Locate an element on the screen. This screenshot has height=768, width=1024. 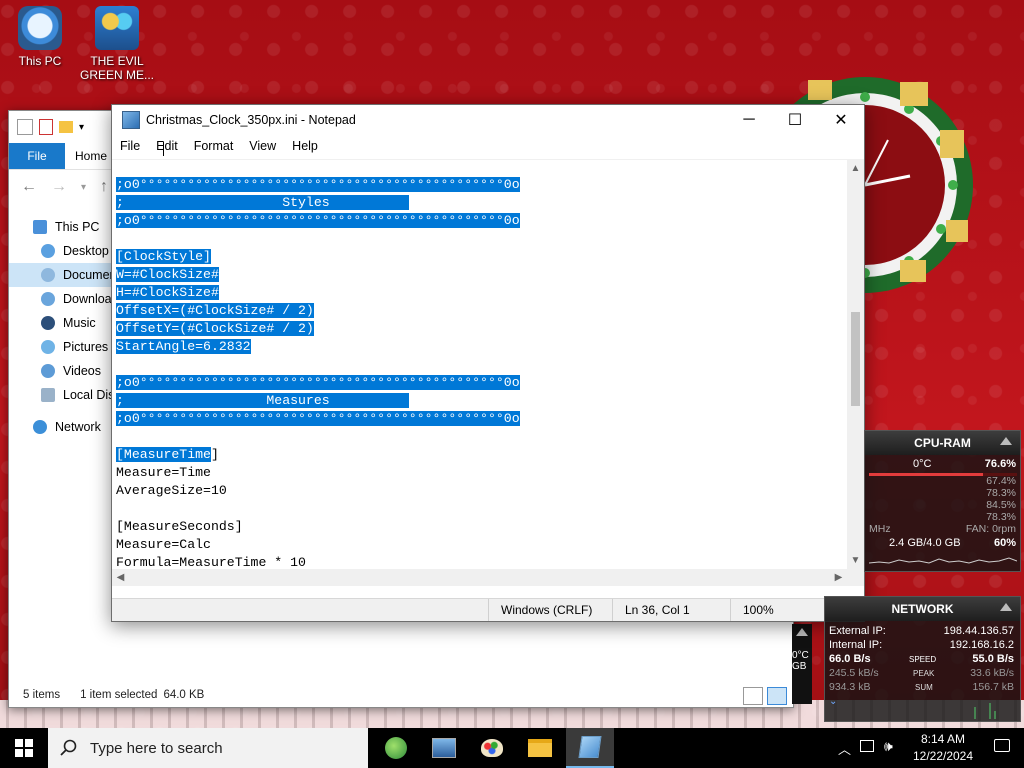
taskbar-app-paint is located at coordinates (492, 748).